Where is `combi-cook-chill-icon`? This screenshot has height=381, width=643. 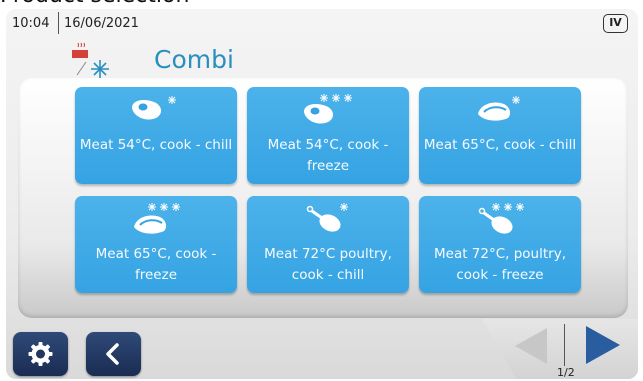
combi-cook-chill-icon is located at coordinates (90, 60).